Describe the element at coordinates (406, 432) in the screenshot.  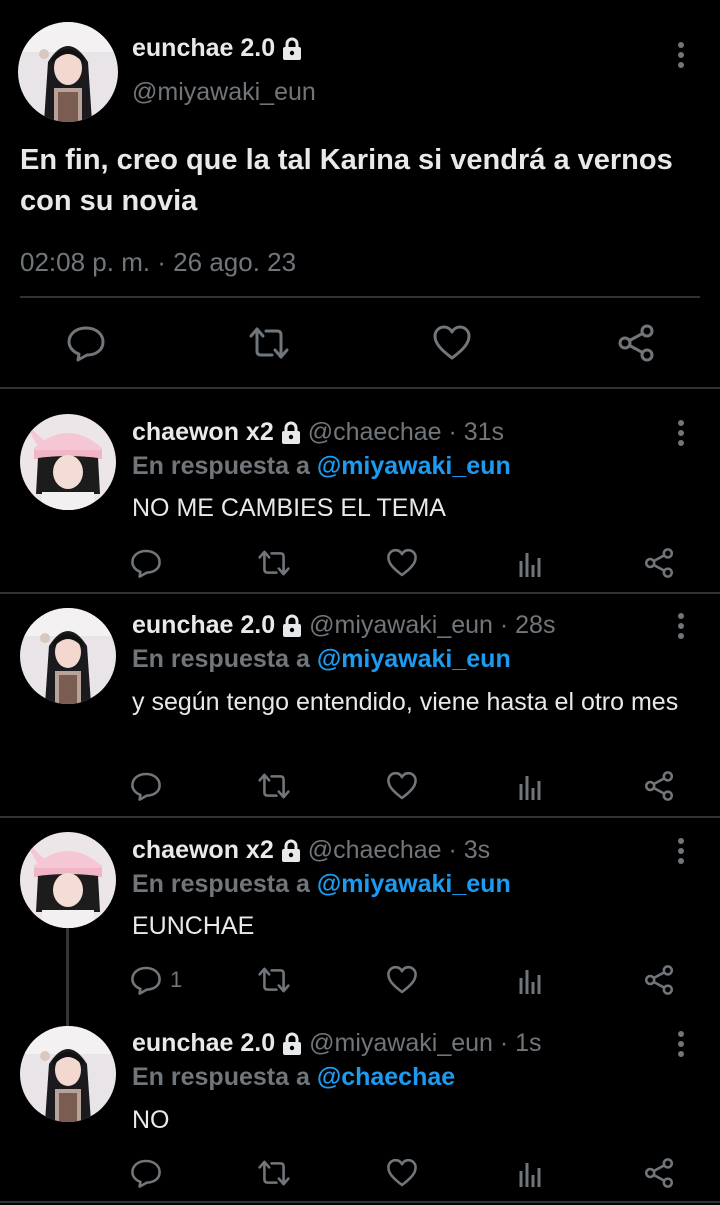
I see `author-handle: @chaechae · 31s` at that location.